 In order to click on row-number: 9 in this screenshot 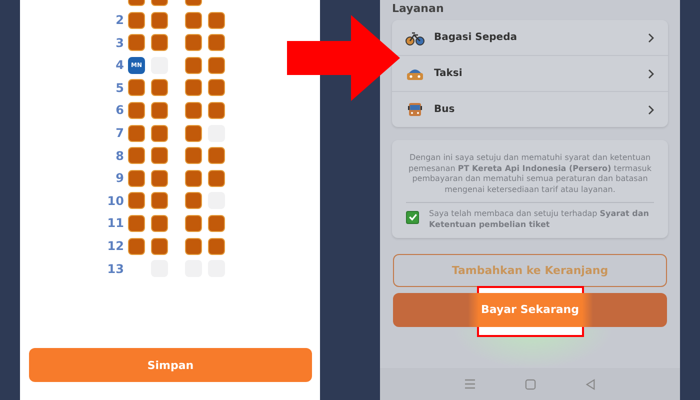, I will do `click(119, 178)`.